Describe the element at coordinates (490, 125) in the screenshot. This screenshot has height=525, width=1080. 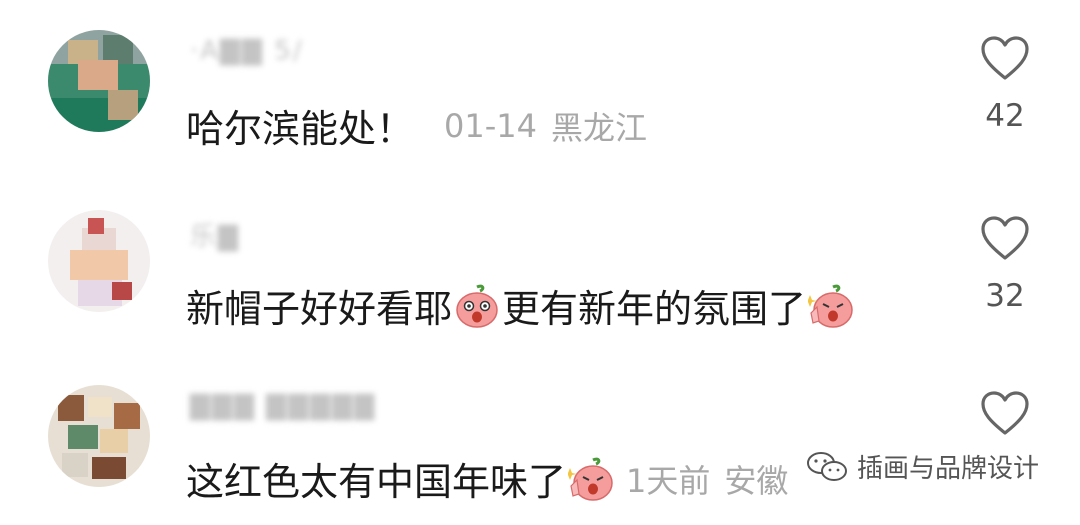
I see `comment-date: 01-14` at that location.